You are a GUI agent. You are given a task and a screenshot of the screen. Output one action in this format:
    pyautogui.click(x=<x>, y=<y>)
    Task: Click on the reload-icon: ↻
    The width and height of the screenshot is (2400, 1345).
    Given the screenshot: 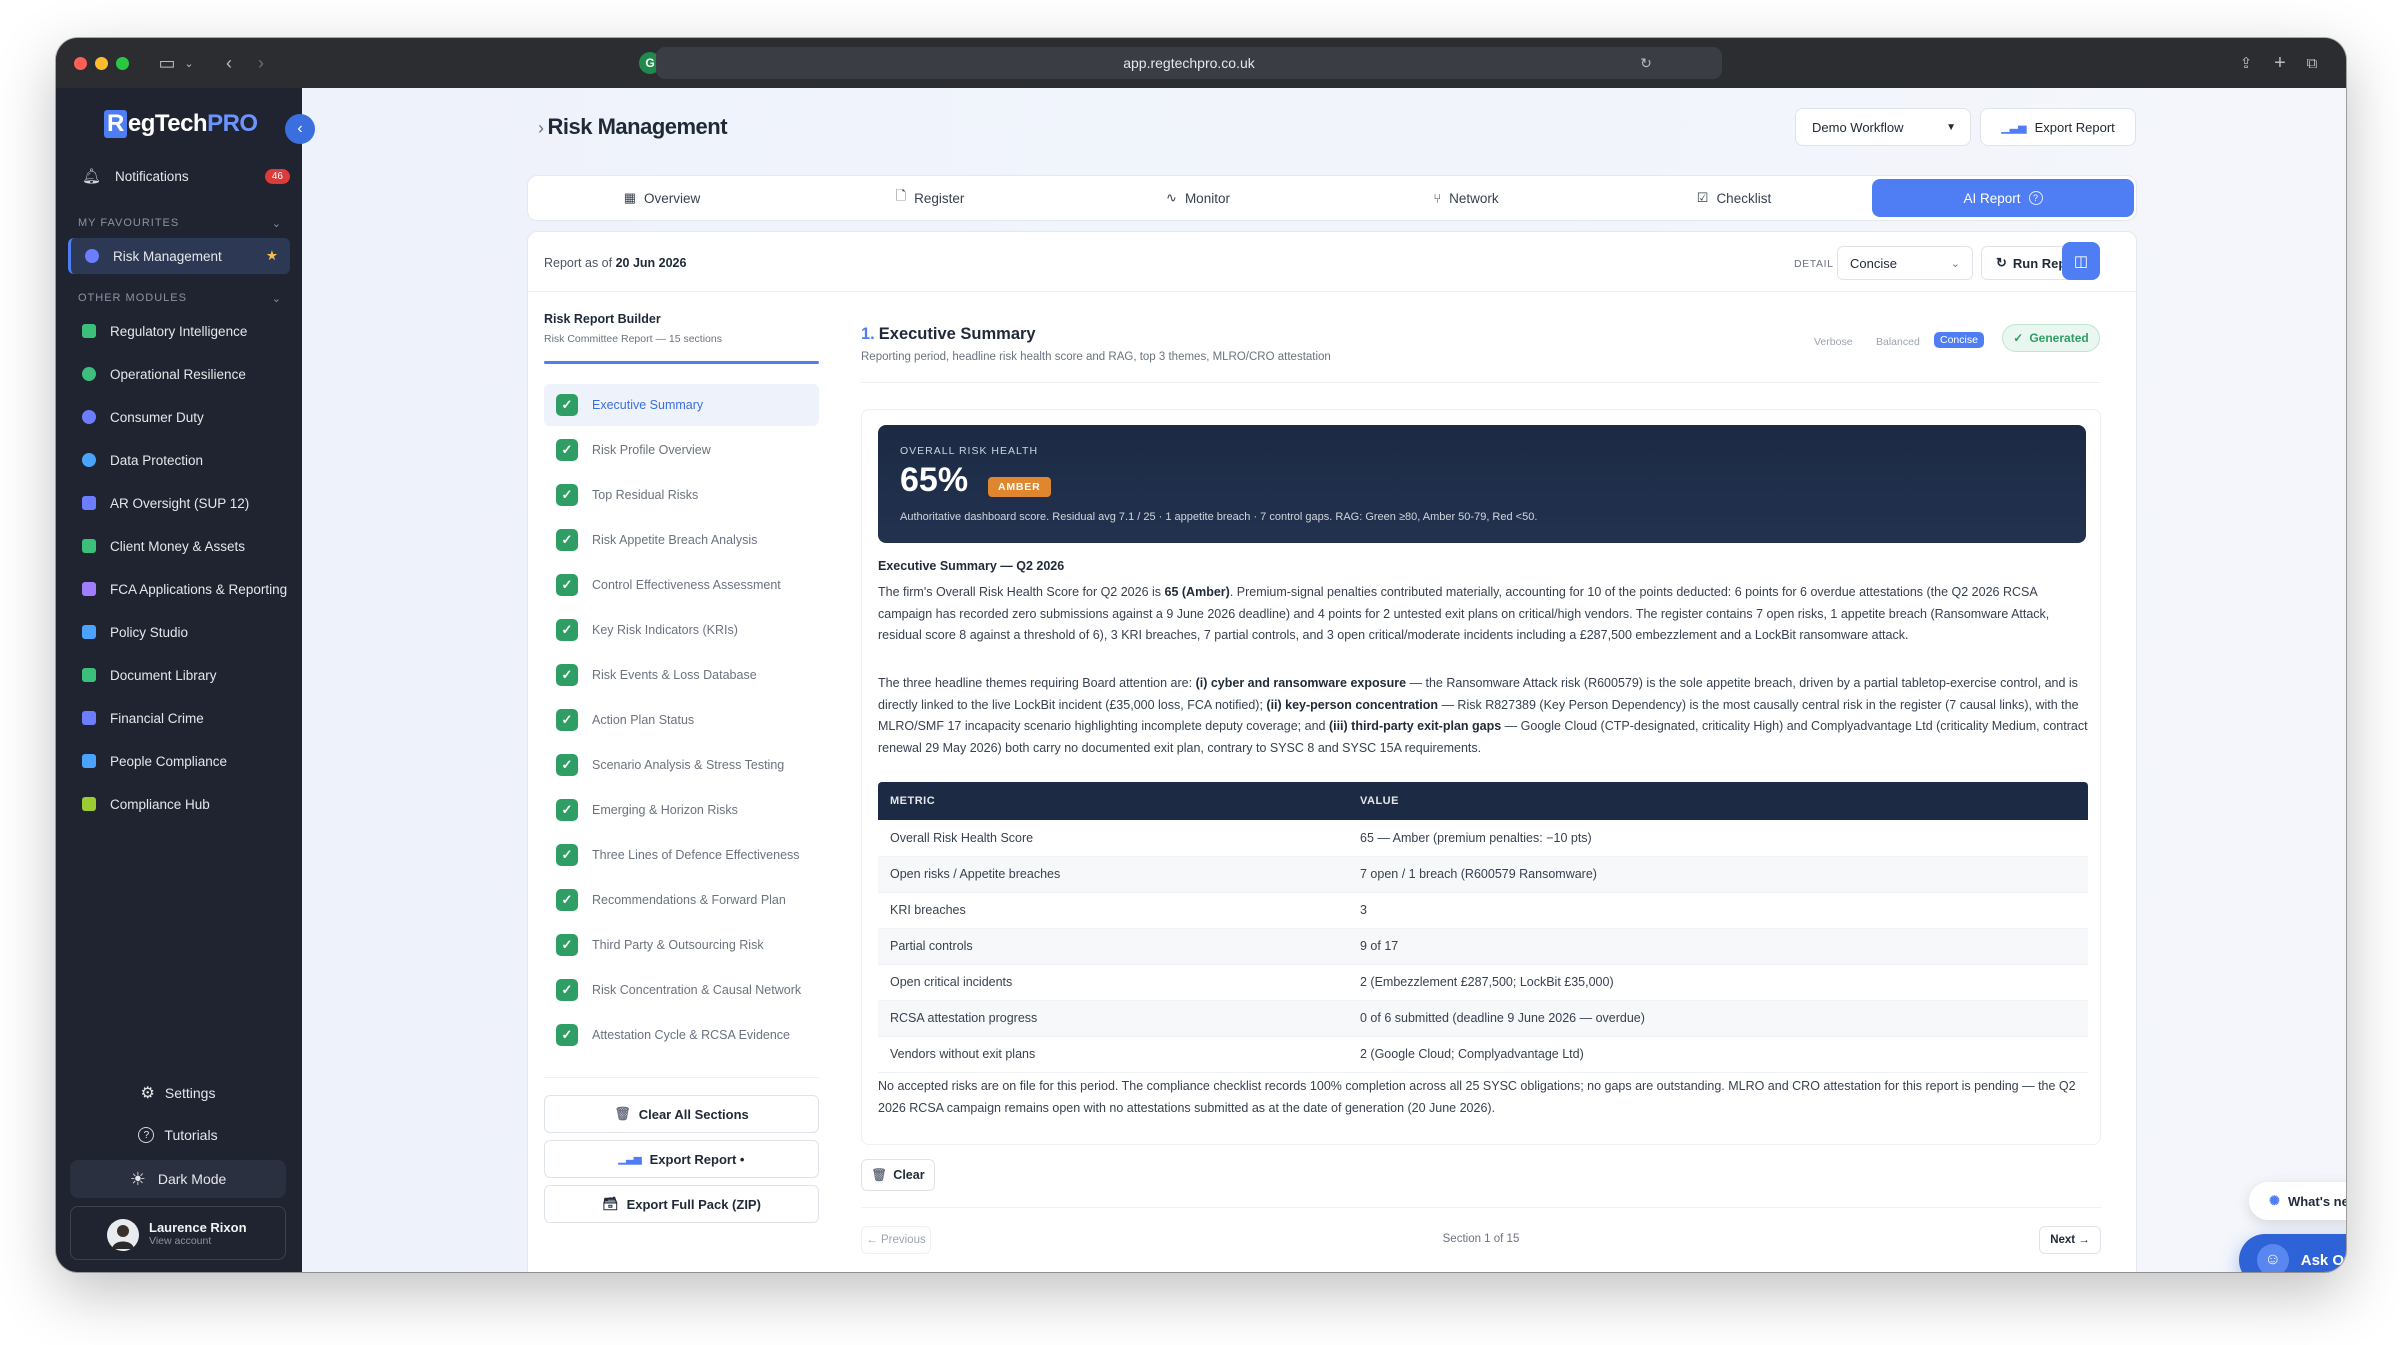 What is the action you would take?
    pyautogui.click(x=1646, y=63)
    